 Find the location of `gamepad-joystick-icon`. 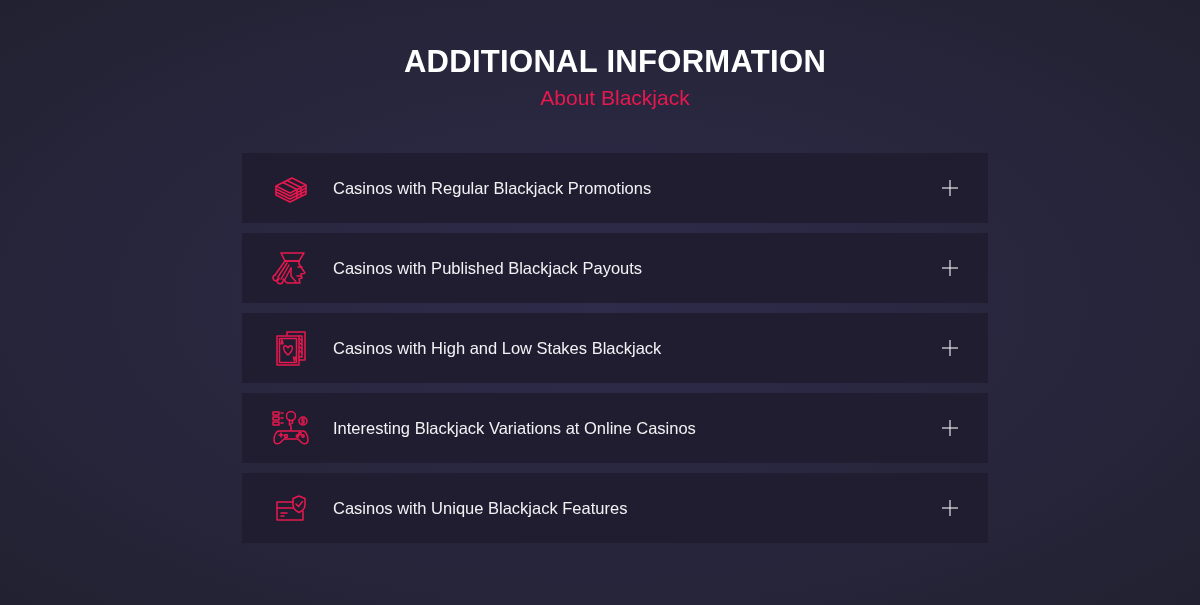

gamepad-joystick-icon is located at coordinates (291, 428).